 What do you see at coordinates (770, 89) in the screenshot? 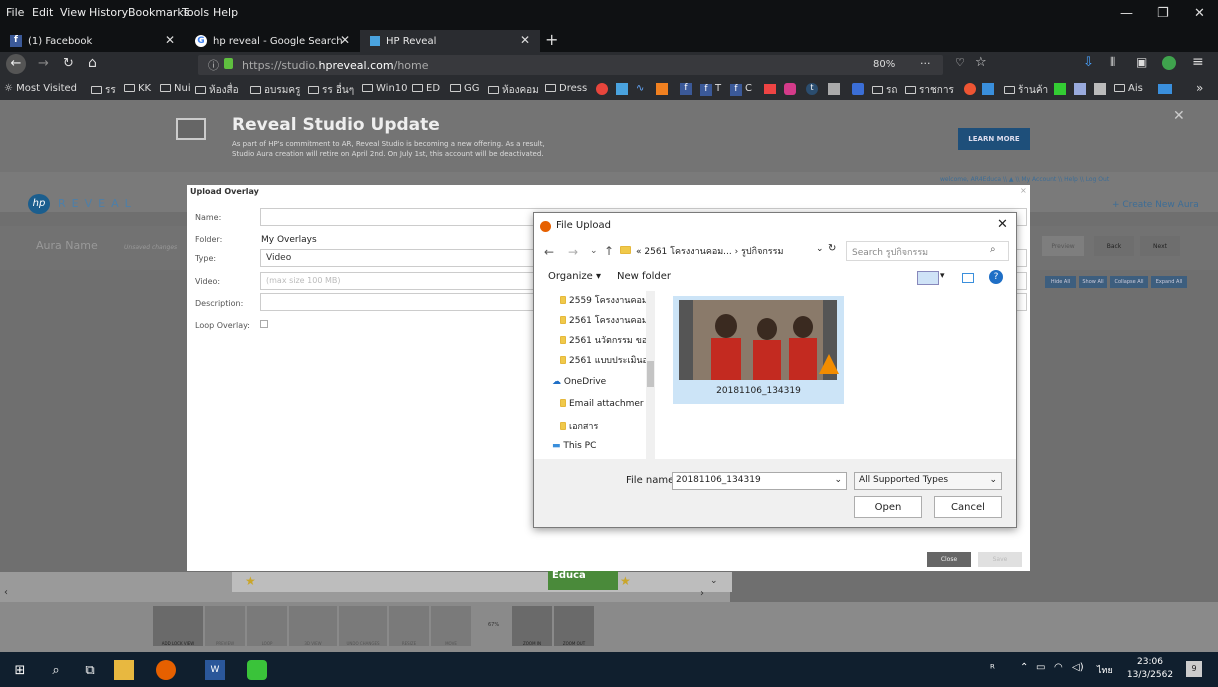
I see `mail-icon` at bounding box center [770, 89].